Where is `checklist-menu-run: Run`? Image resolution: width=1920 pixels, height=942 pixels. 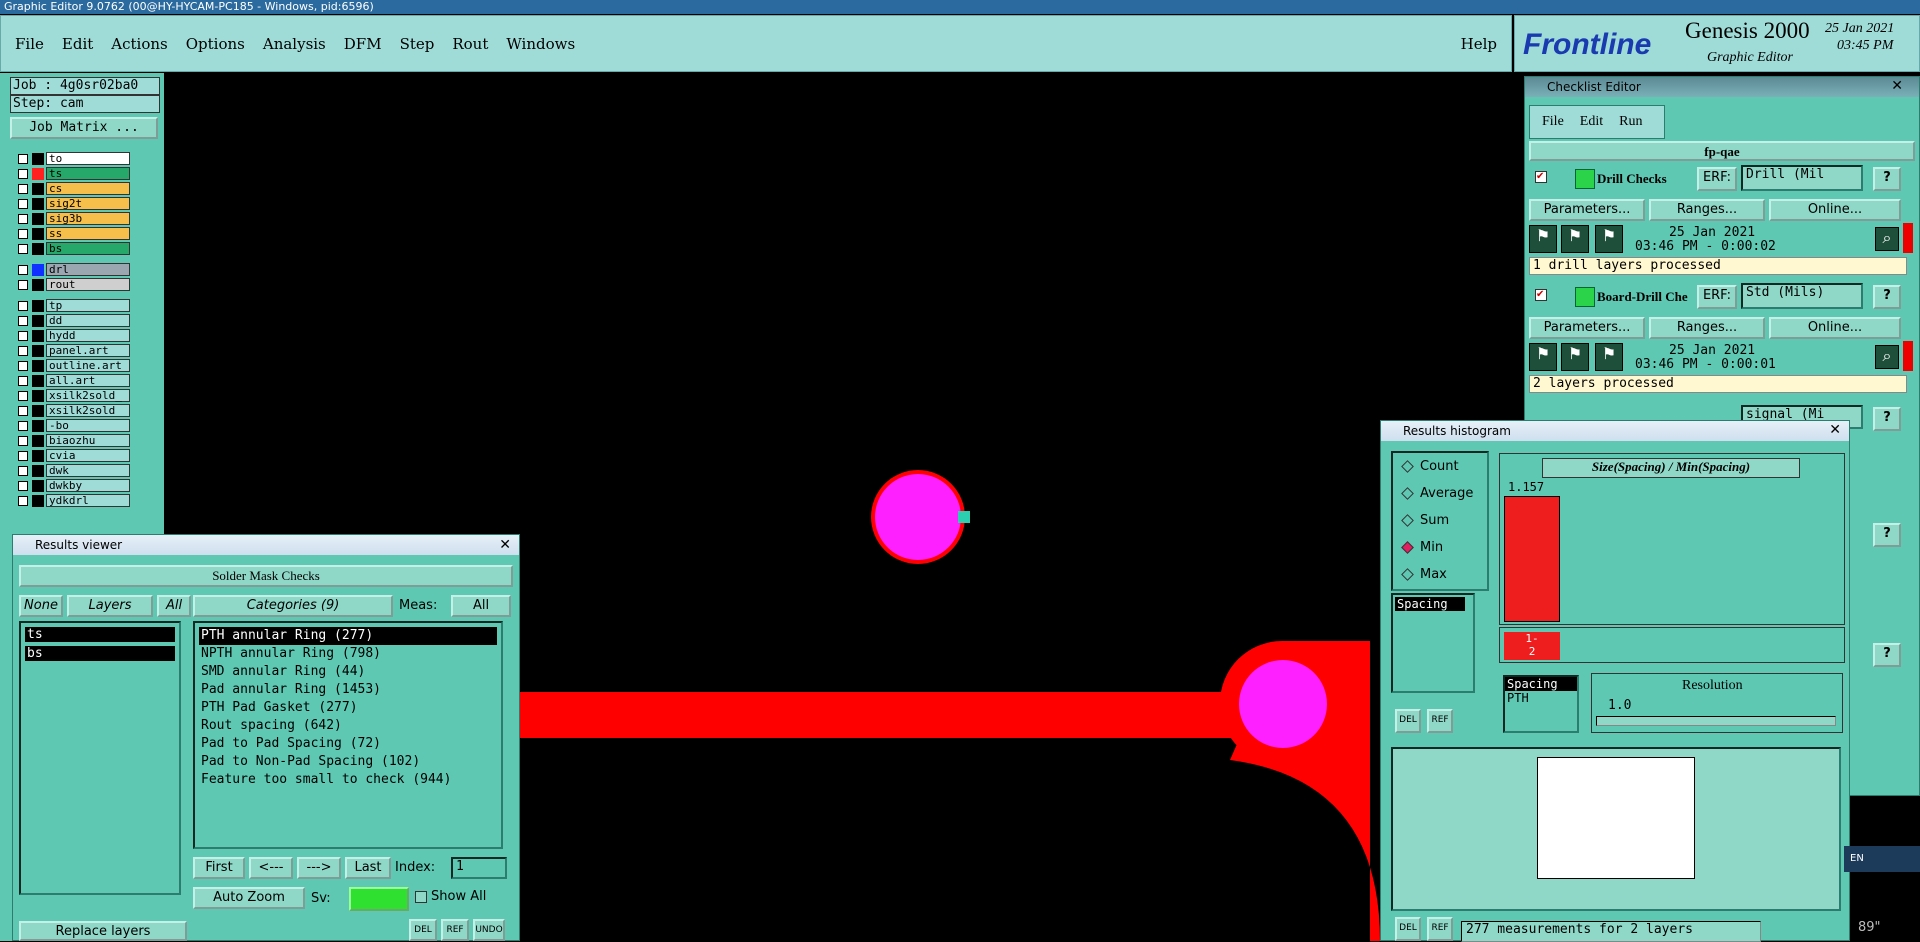 checklist-menu-run: Run is located at coordinates (1630, 122).